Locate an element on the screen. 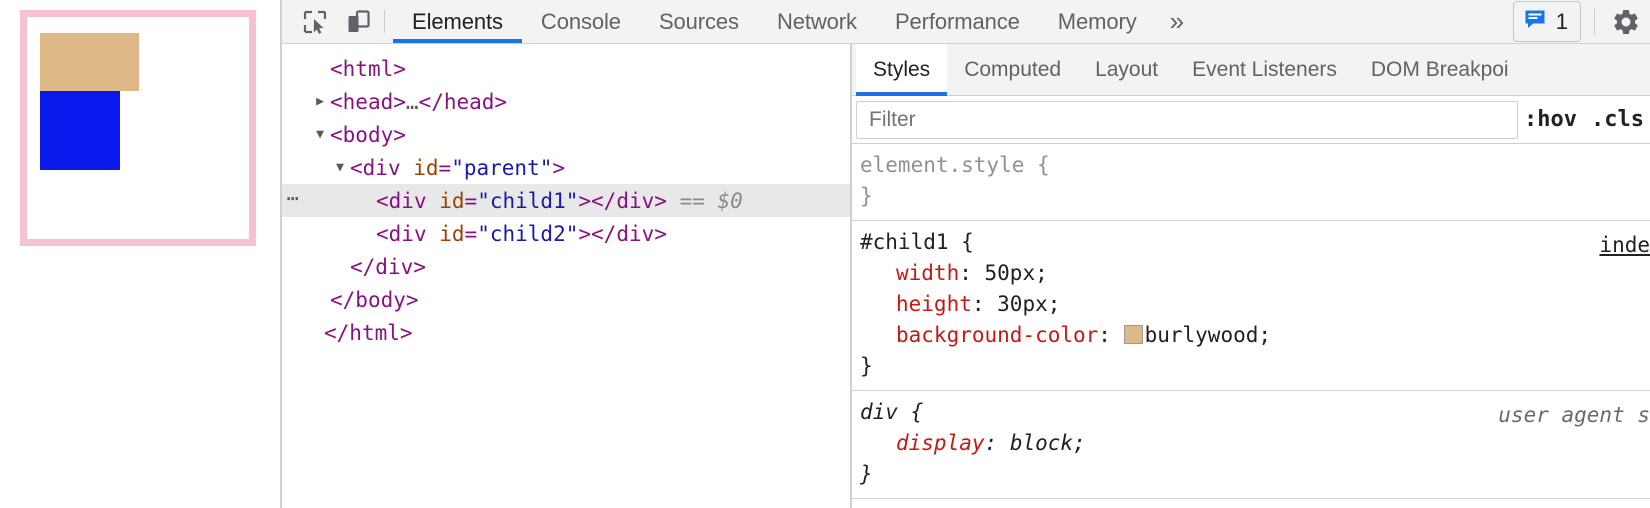 The height and width of the screenshot is (508, 1650). toolbar-icon-group is located at coordinates (332, 21).